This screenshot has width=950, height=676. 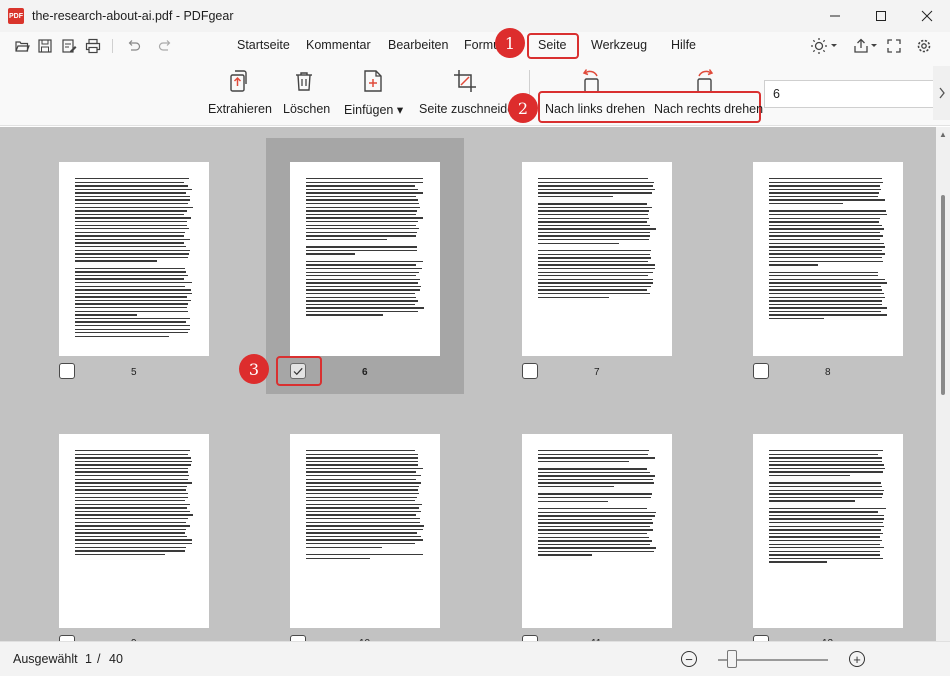 What do you see at coordinates (22, 46) in the screenshot?
I see `open-folder-icon` at bounding box center [22, 46].